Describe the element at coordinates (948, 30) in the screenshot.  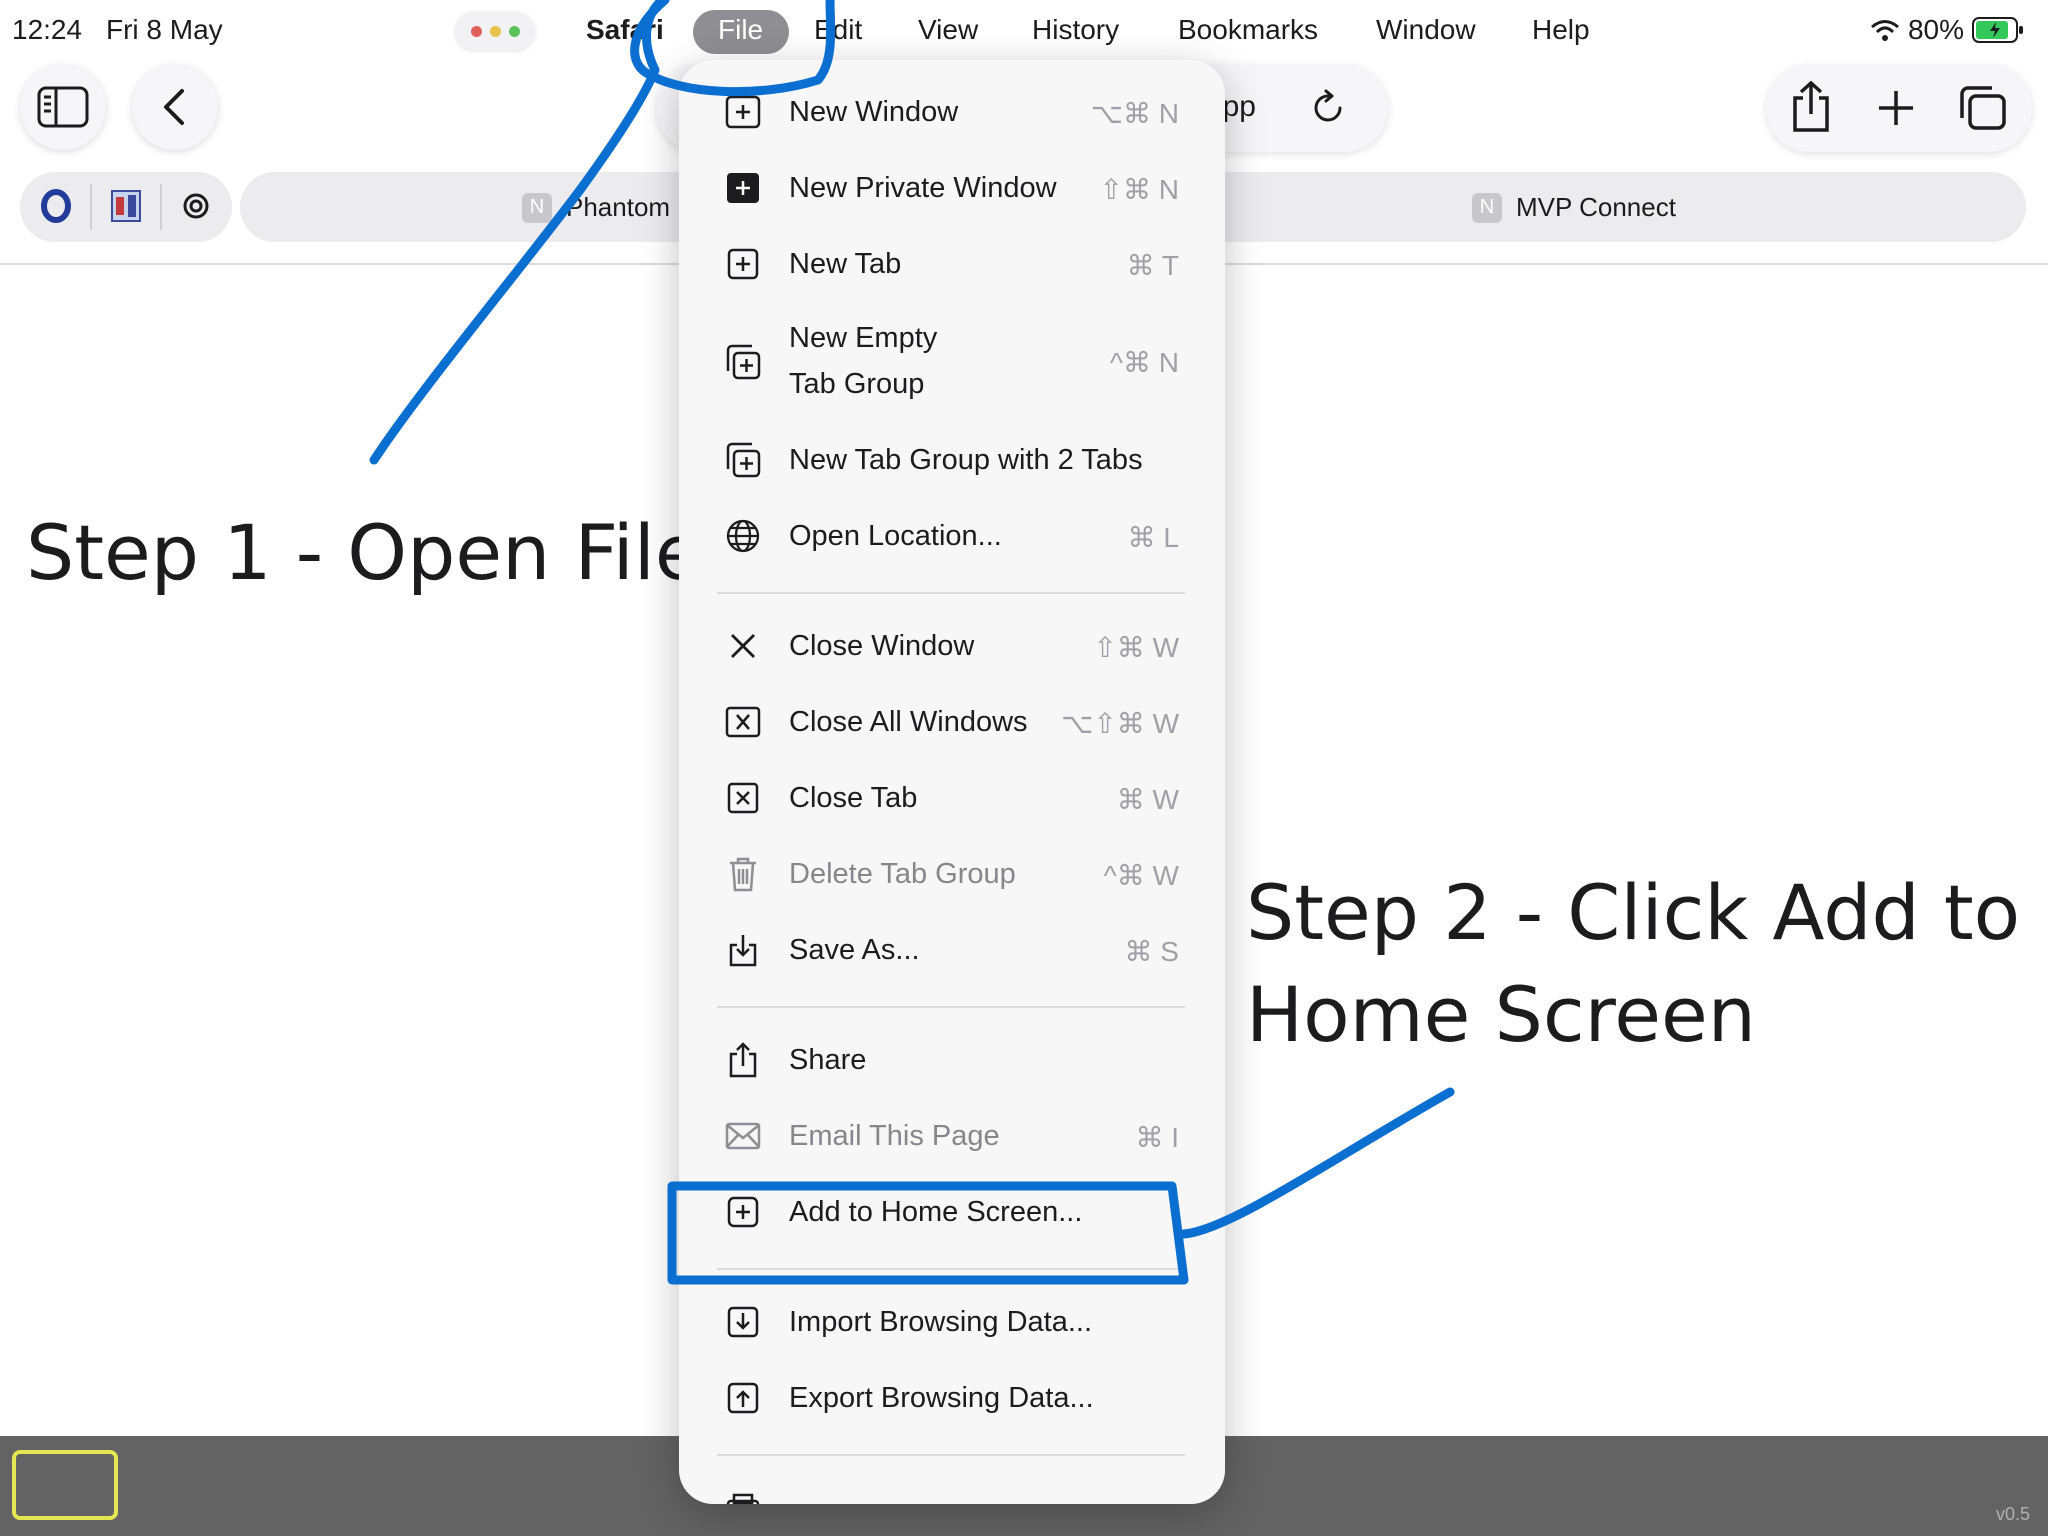
I see `menu-view: View` at that location.